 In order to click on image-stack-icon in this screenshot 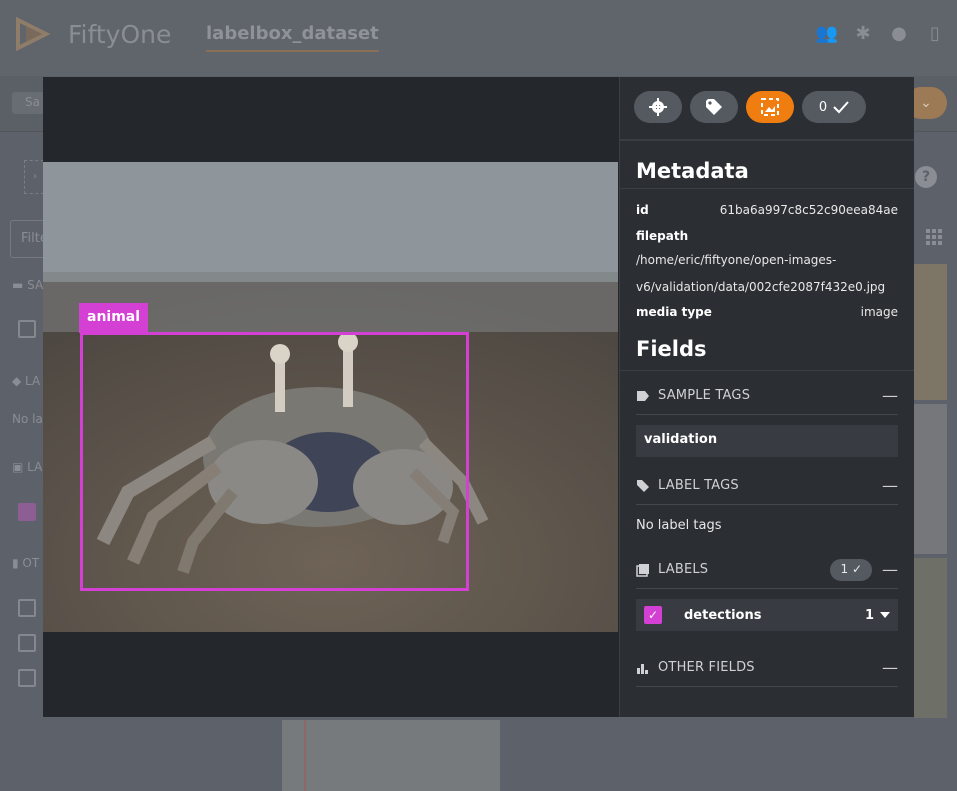, I will do `click(642, 570)`.